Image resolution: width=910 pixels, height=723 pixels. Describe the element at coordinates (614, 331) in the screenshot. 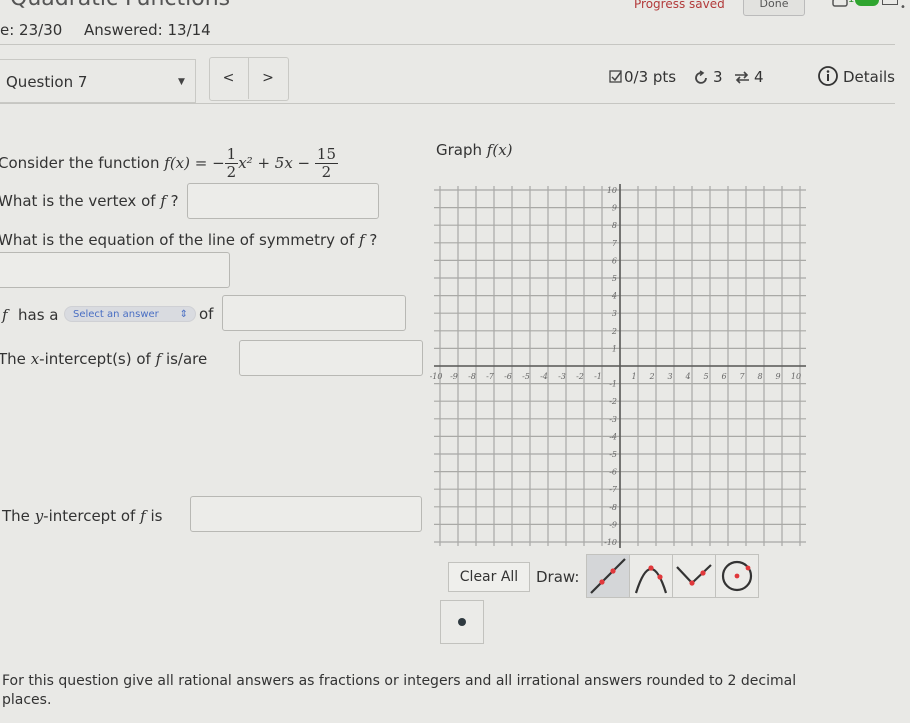

I see `y-tick-label: 2` at that location.